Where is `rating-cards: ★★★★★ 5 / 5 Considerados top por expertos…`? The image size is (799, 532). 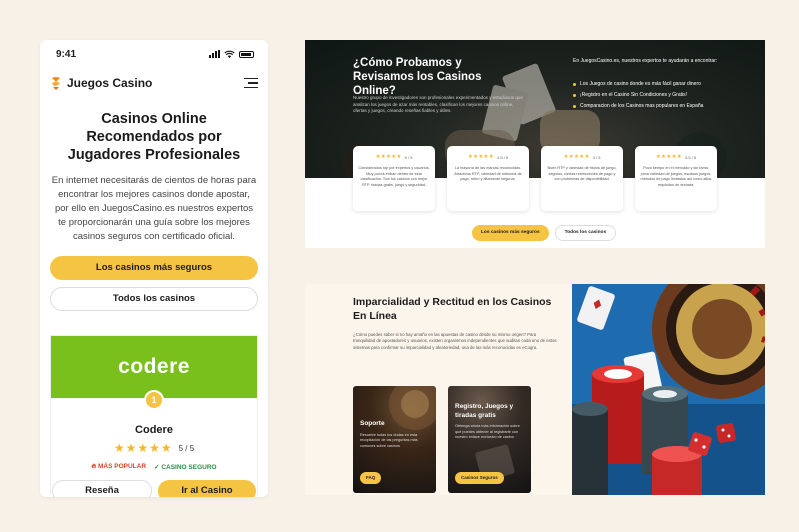
rating-cards: ★★★★★ 5 / 5 Considerados top por expertos… is located at coordinates (535, 178).